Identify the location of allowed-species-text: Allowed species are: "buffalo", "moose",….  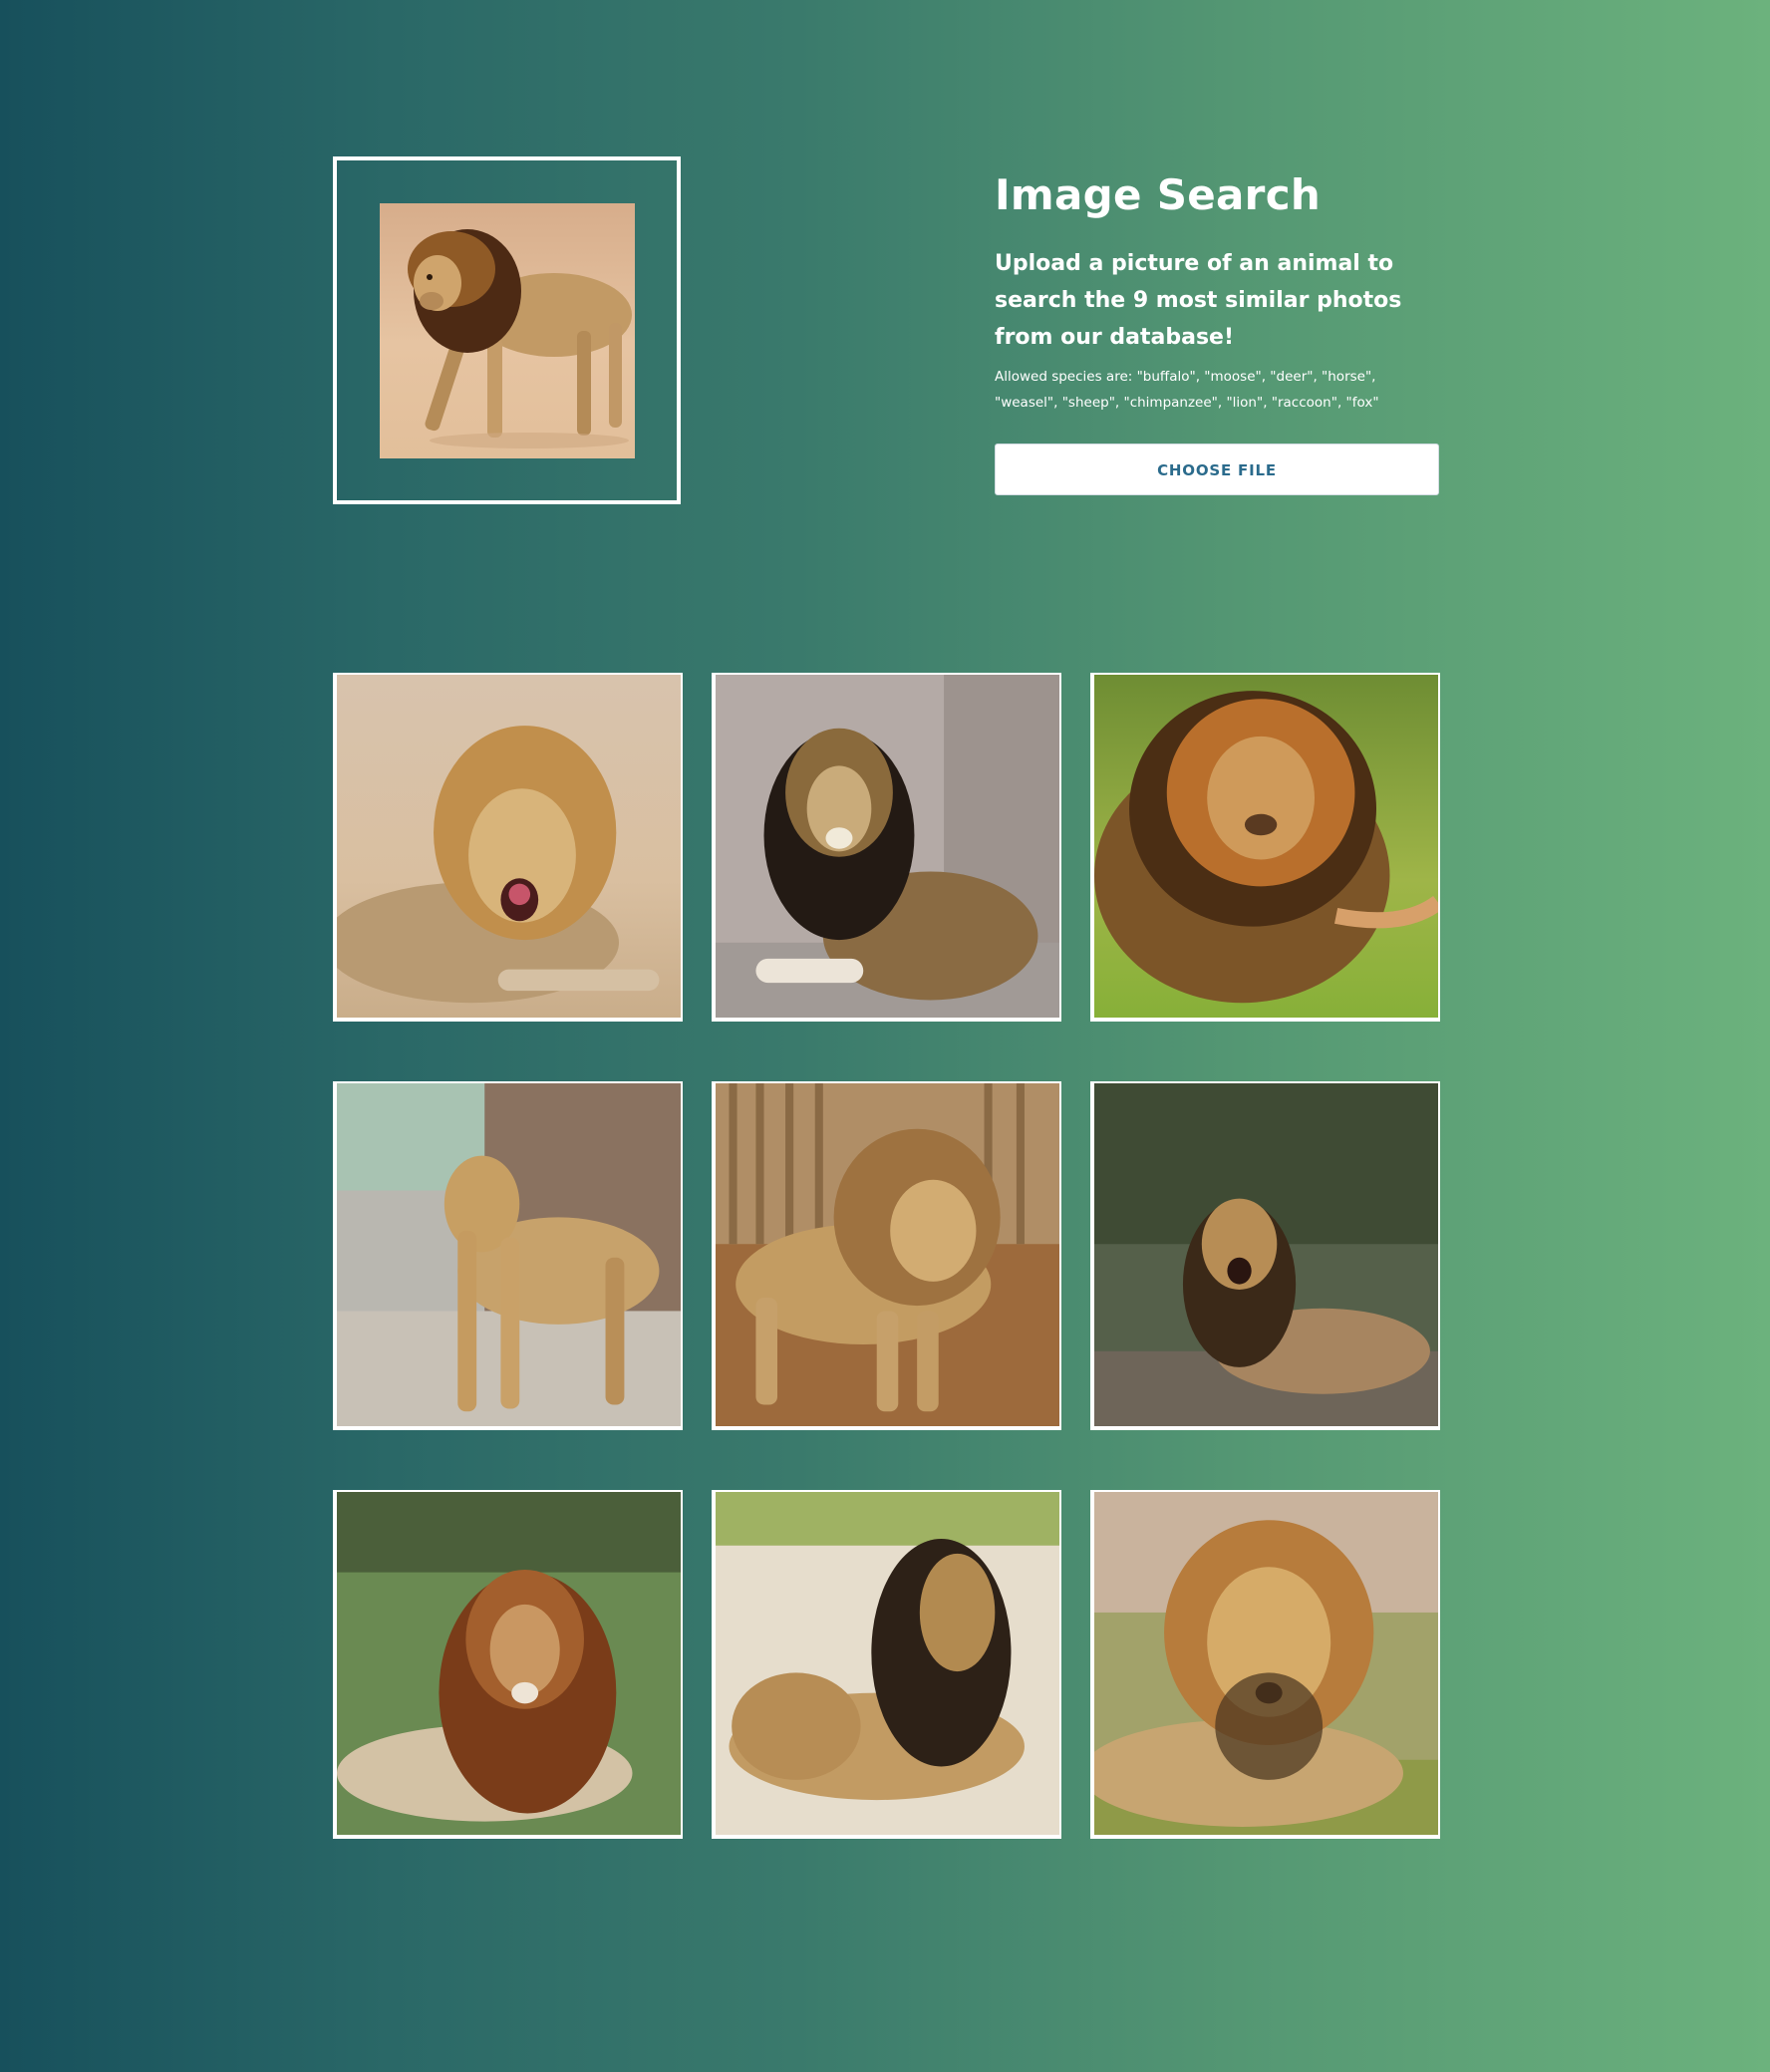
(1187, 390).